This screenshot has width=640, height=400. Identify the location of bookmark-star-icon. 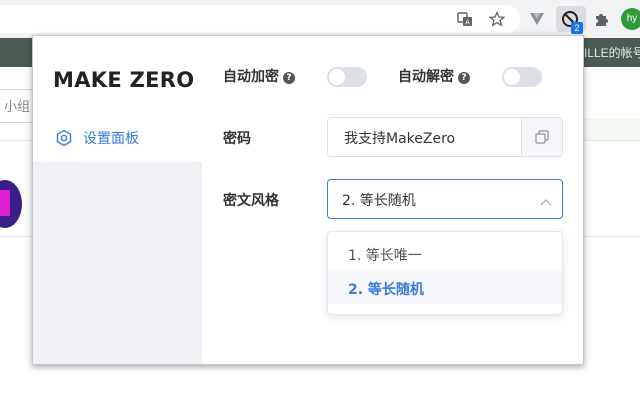
(497, 19).